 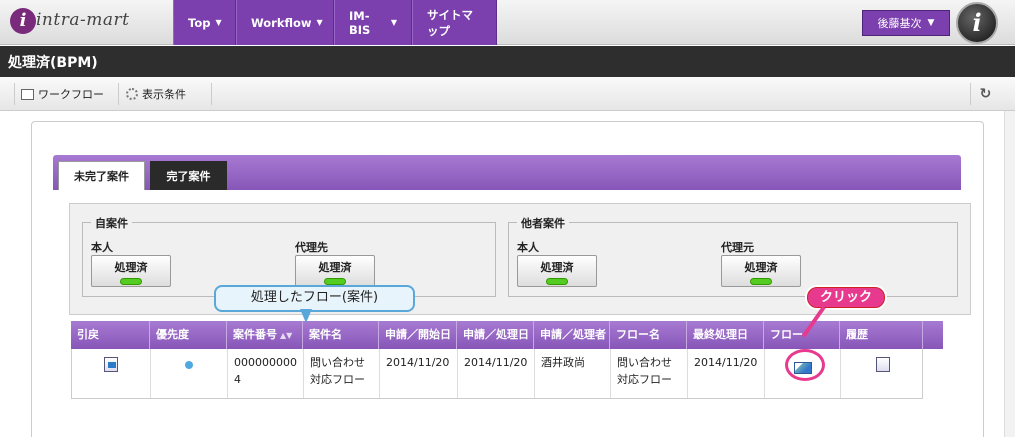 I want to click on pullback-icon, so click(x=111, y=364).